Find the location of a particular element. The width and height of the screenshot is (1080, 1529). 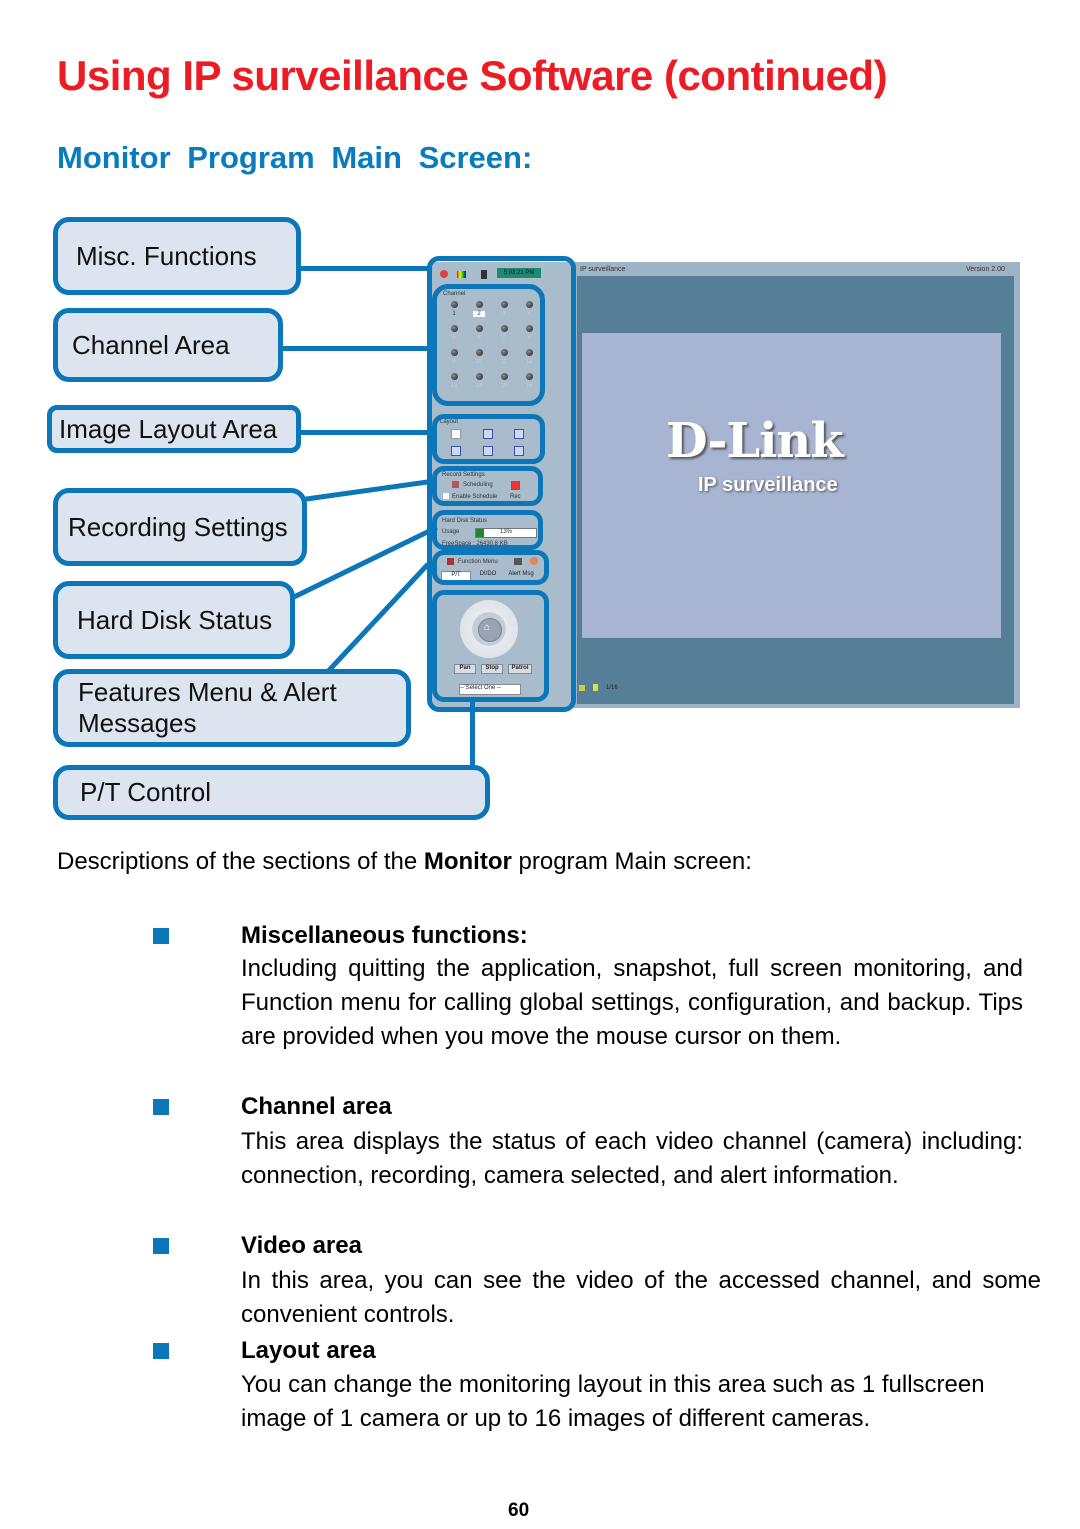

intro-post: program Main screen: is located at coordinates (631, 861).